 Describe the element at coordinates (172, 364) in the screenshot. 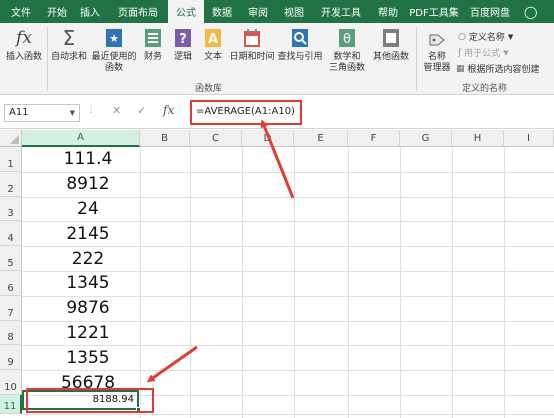

I see `annotation-arrow-result` at that location.